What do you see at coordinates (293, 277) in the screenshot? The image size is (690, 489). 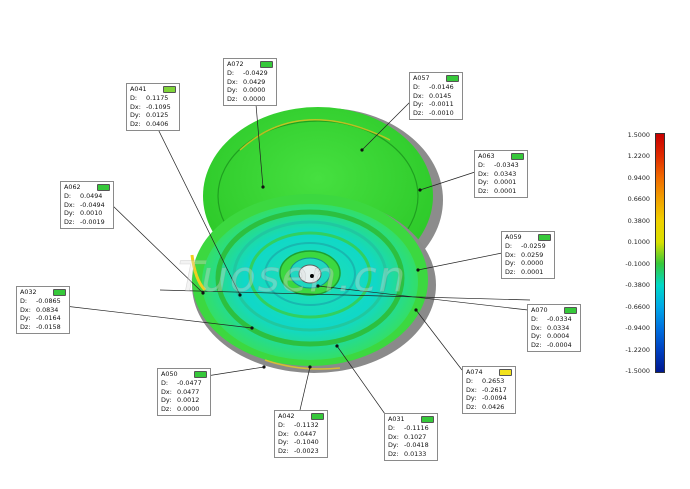 I see `watermark: Tuosen.cn` at bounding box center [293, 277].